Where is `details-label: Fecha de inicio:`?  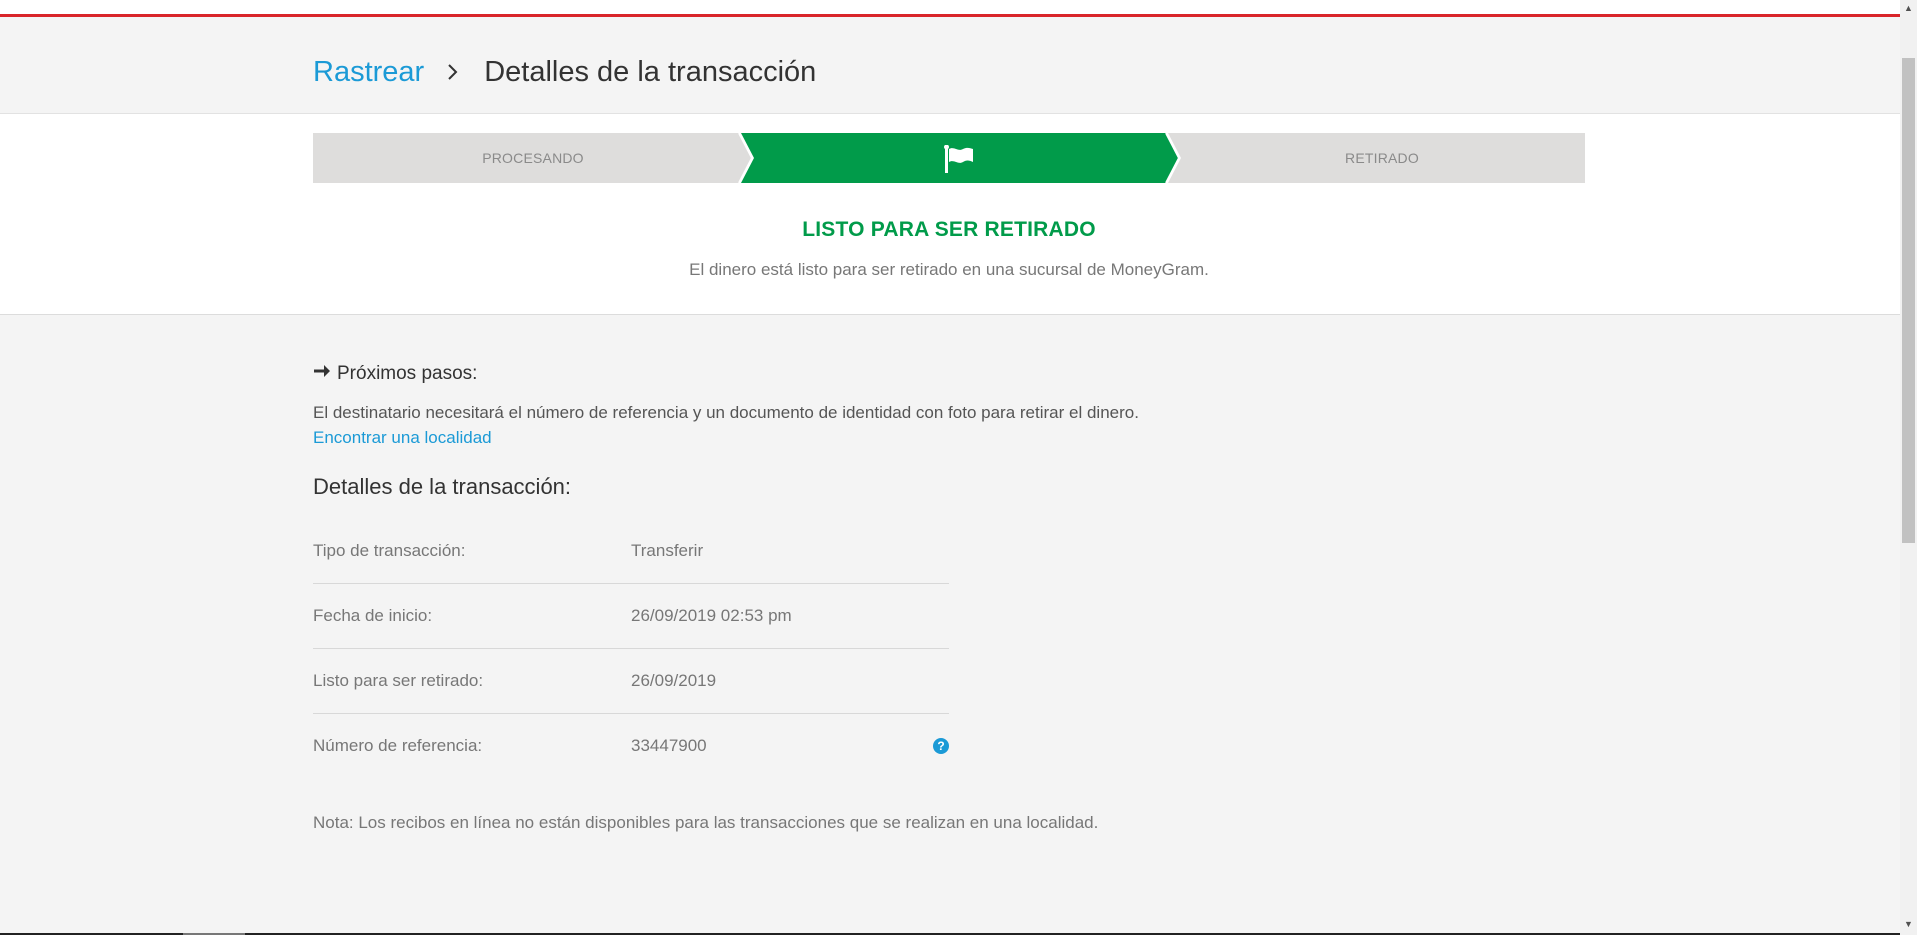
details-label: Fecha de inicio: is located at coordinates (373, 615).